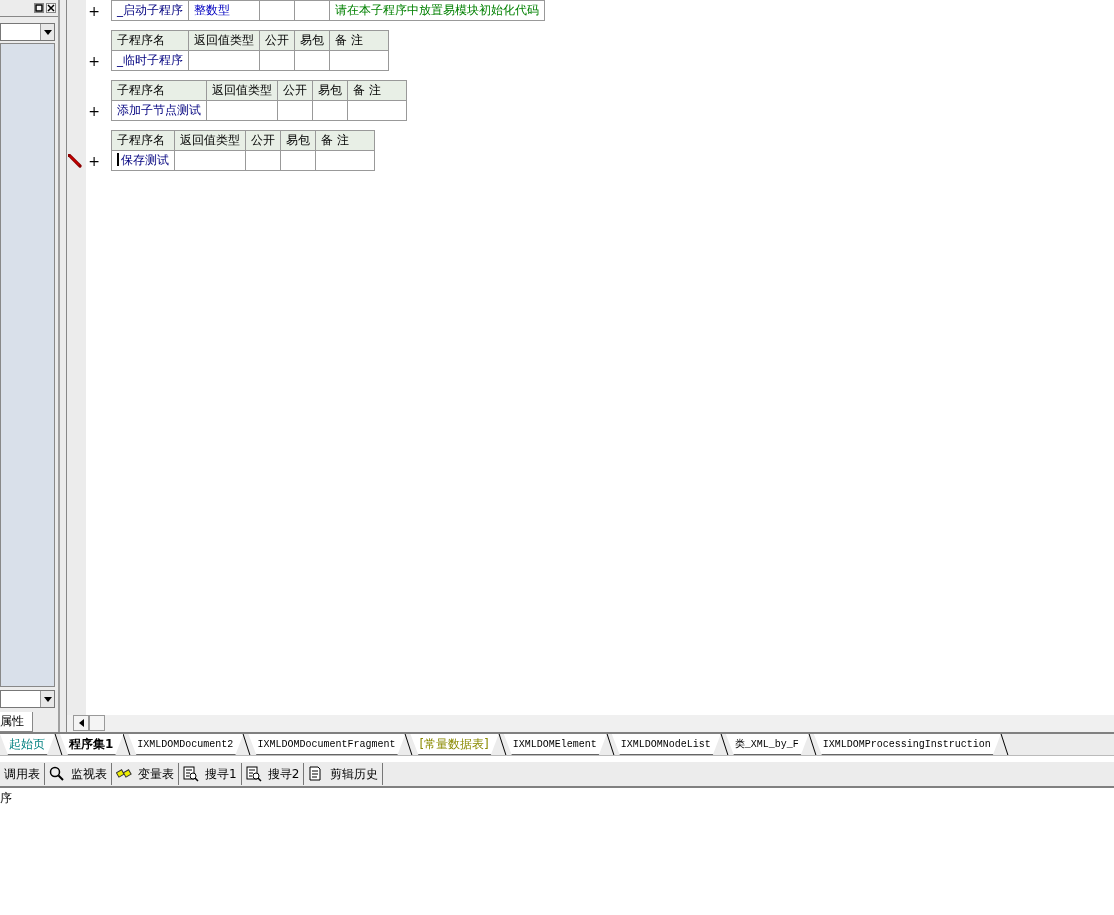  Describe the element at coordinates (224, 10) in the screenshot. I see `type-cell: 整数型` at that location.